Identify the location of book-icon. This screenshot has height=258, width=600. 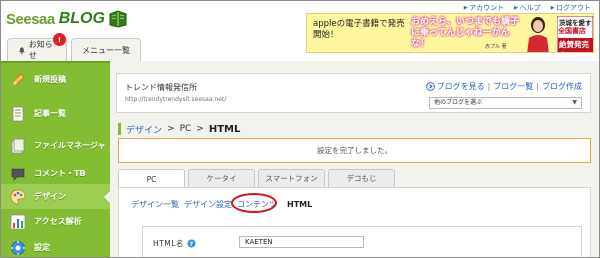
(118, 19).